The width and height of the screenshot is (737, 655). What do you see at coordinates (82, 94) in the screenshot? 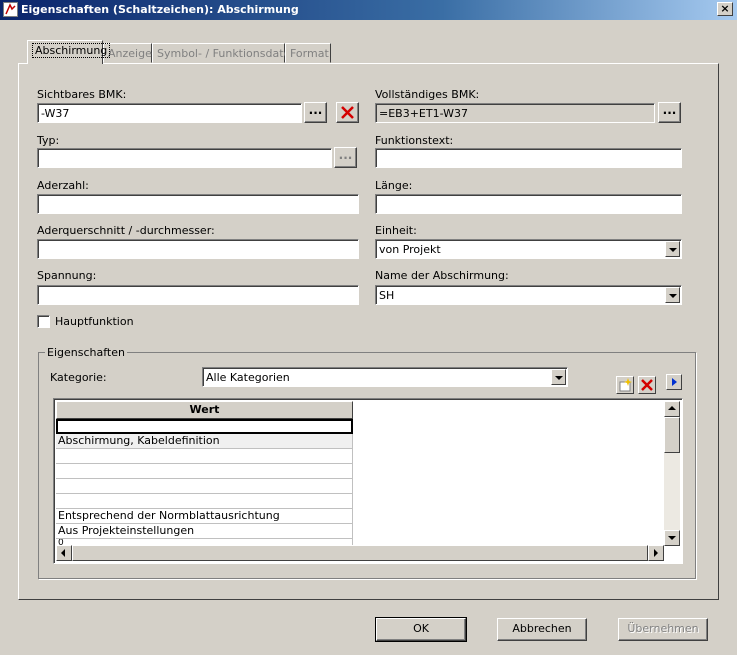
I see `sichtbares-bmk-label: Sichtbares BMK:` at bounding box center [82, 94].